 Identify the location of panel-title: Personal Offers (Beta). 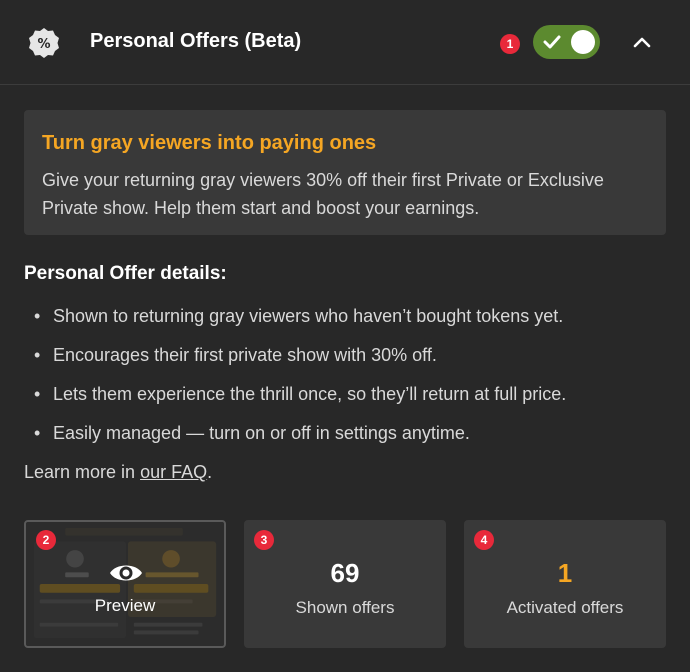
(196, 41).